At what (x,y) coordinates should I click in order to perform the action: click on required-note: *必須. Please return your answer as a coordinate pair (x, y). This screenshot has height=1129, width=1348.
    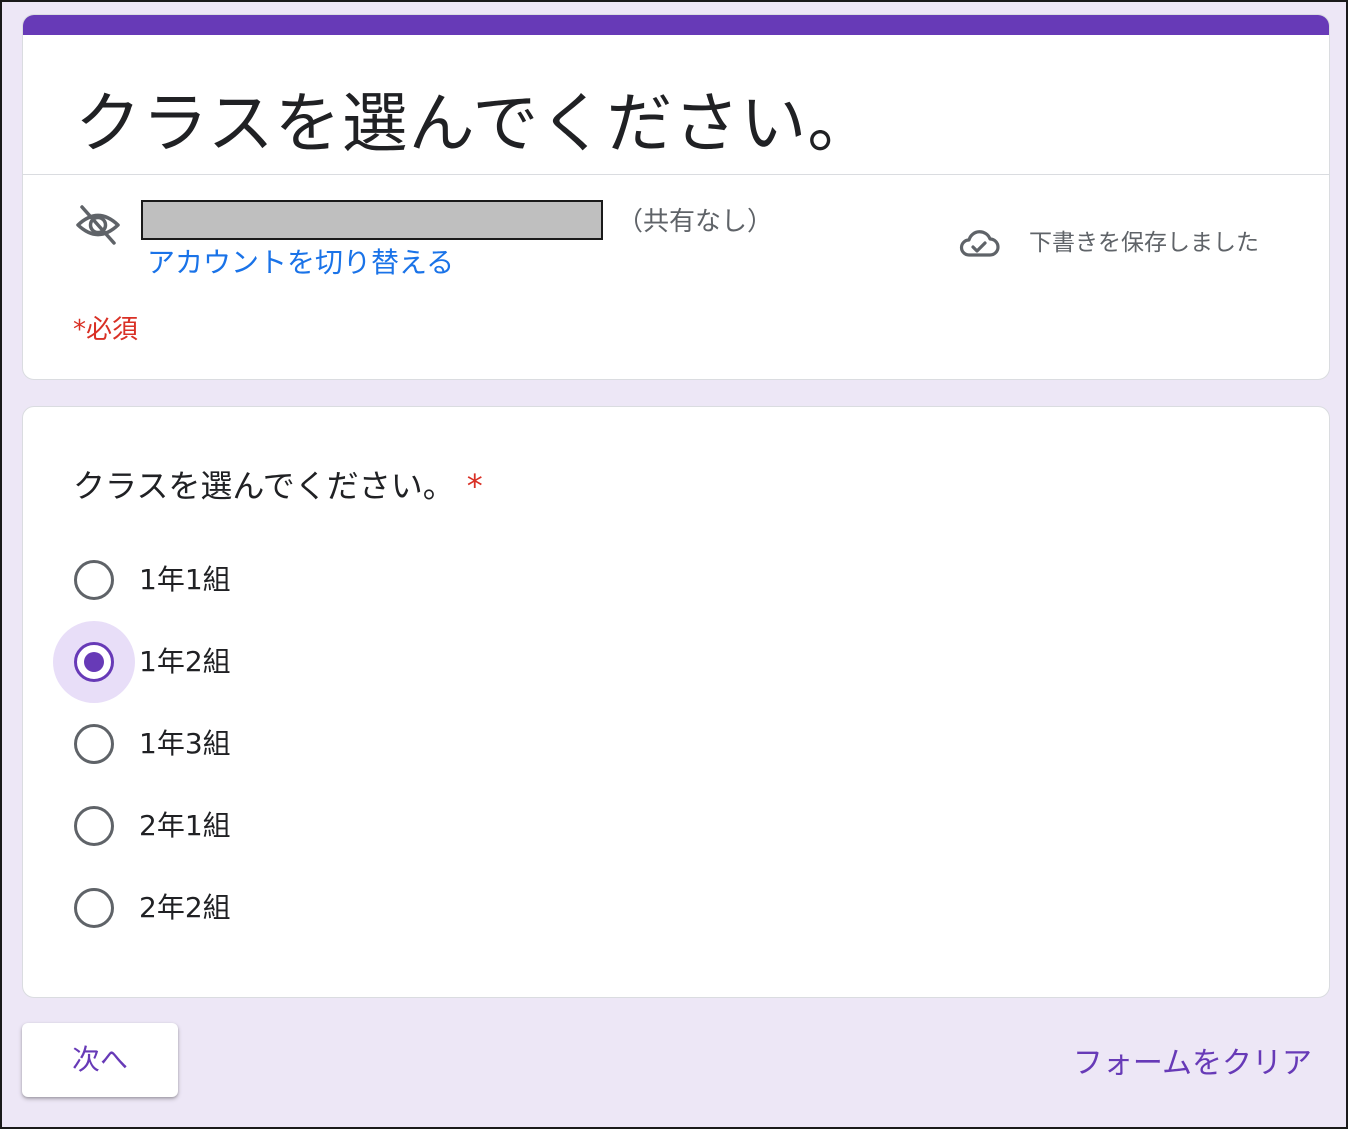
    Looking at the image, I should click on (106, 330).